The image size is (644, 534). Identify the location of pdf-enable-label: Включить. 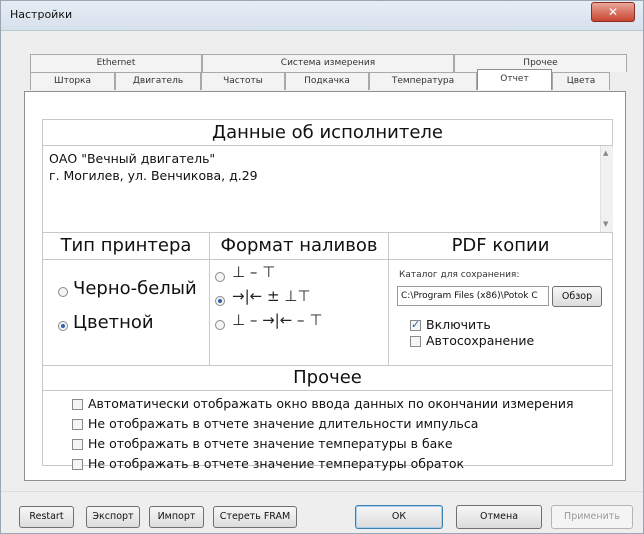
(458, 324).